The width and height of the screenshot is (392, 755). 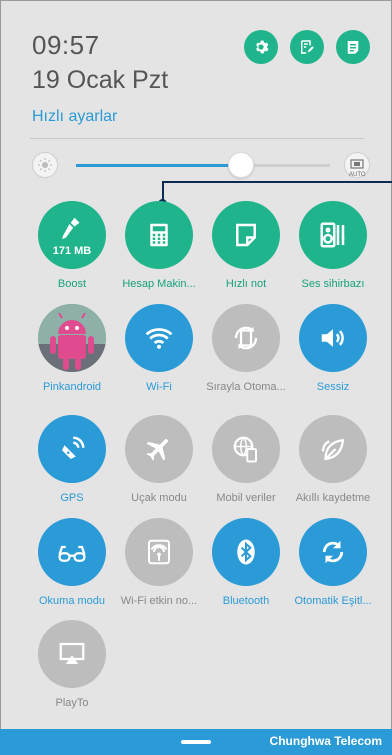 I want to click on wifi-hotspot-button, so click(x=159, y=552).